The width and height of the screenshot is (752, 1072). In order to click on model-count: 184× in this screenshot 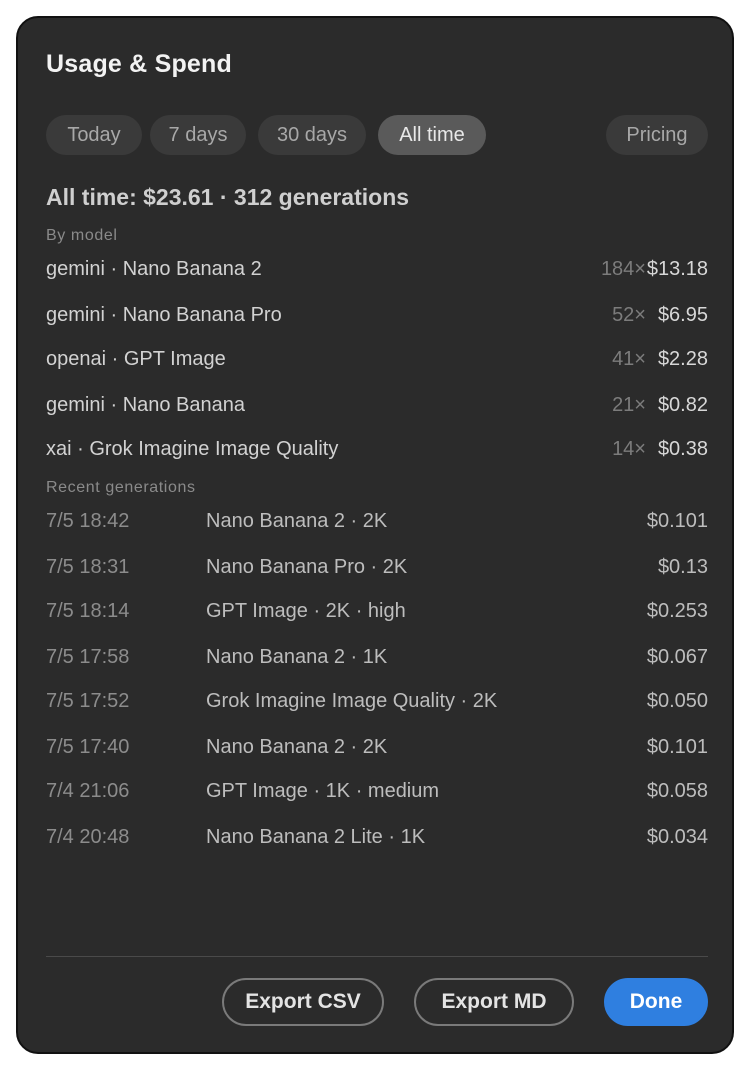, I will do `click(623, 269)`.